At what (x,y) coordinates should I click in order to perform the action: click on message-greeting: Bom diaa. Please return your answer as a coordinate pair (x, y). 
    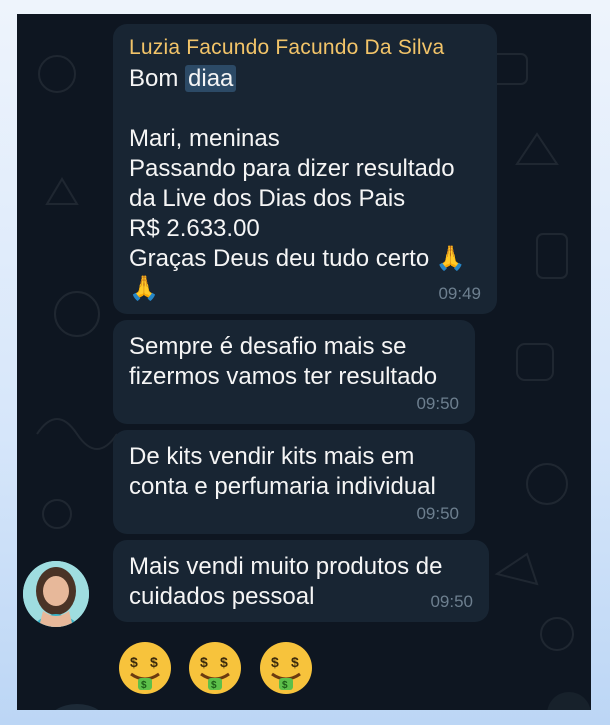
    Looking at the image, I should click on (305, 79).